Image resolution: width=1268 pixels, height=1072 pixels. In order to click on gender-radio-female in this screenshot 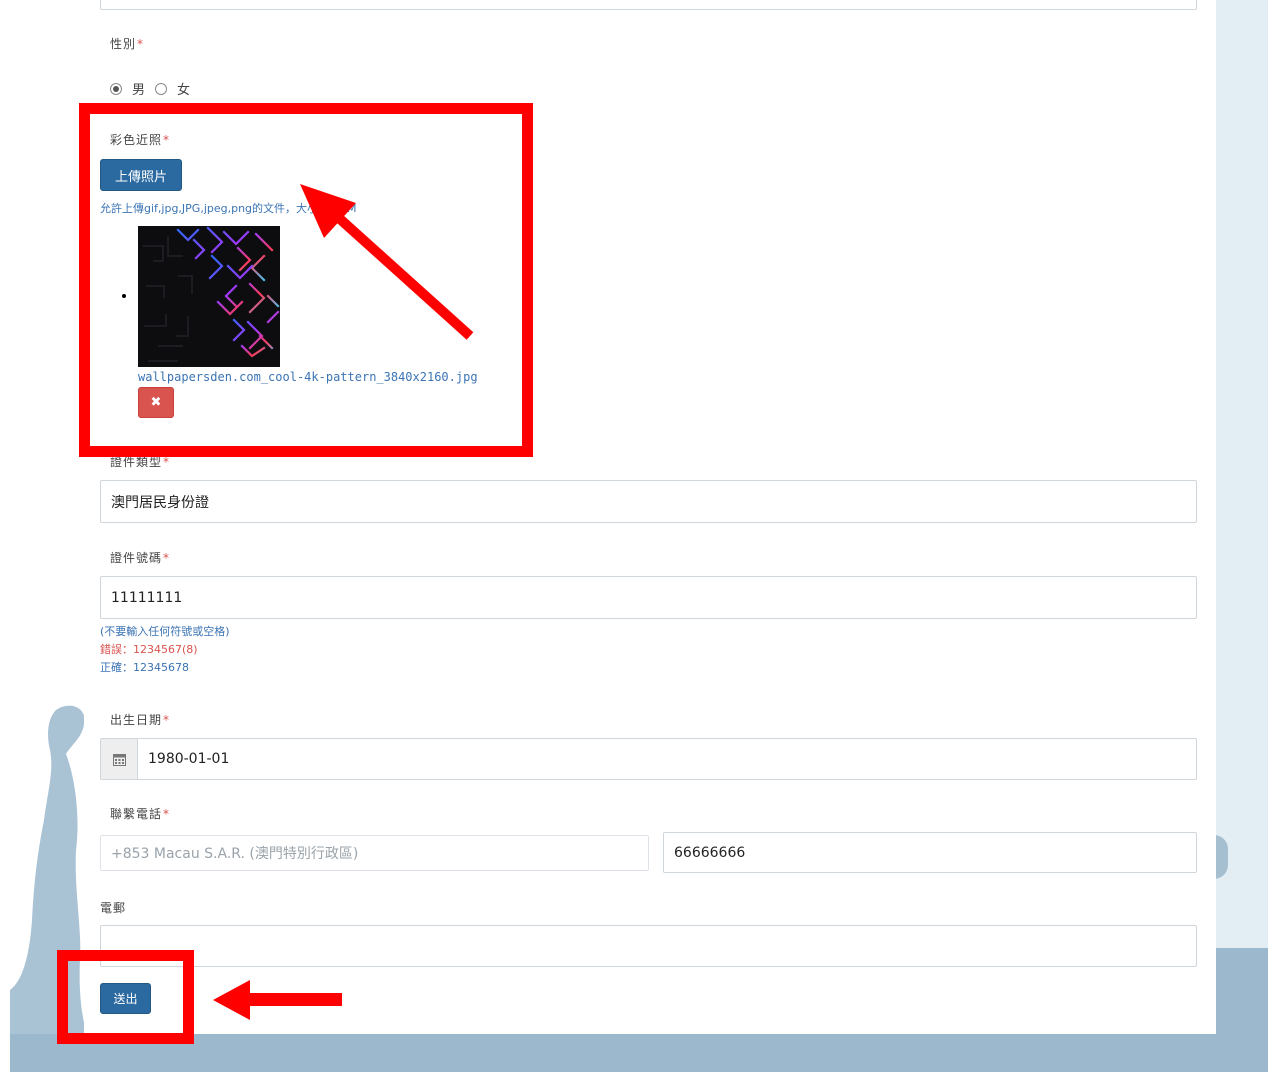, I will do `click(161, 88)`.